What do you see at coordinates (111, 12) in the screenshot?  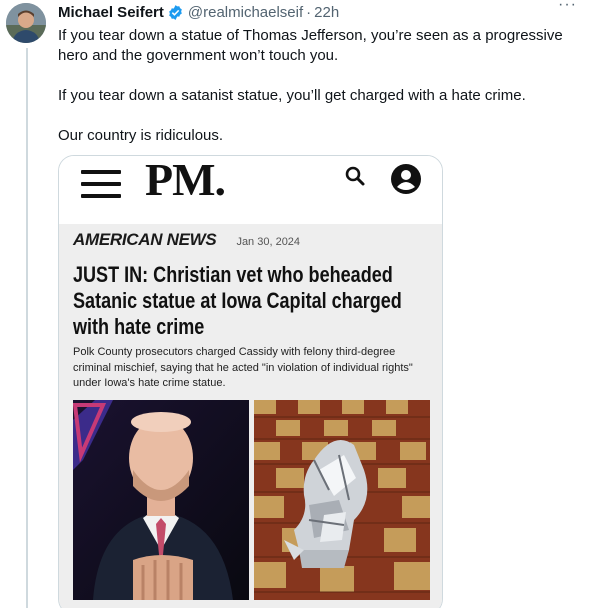 I see `author-name: Michael Seifert` at bounding box center [111, 12].